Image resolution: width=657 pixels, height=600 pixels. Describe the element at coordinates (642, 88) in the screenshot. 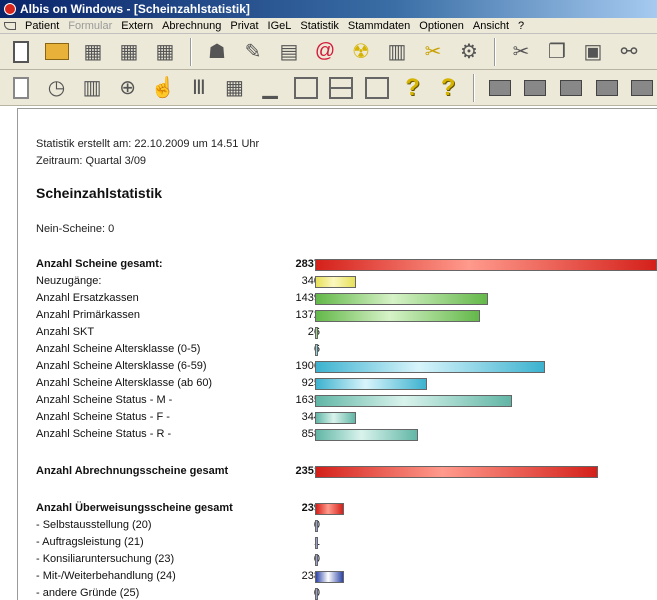

I see `layout-5-icon` at that location.